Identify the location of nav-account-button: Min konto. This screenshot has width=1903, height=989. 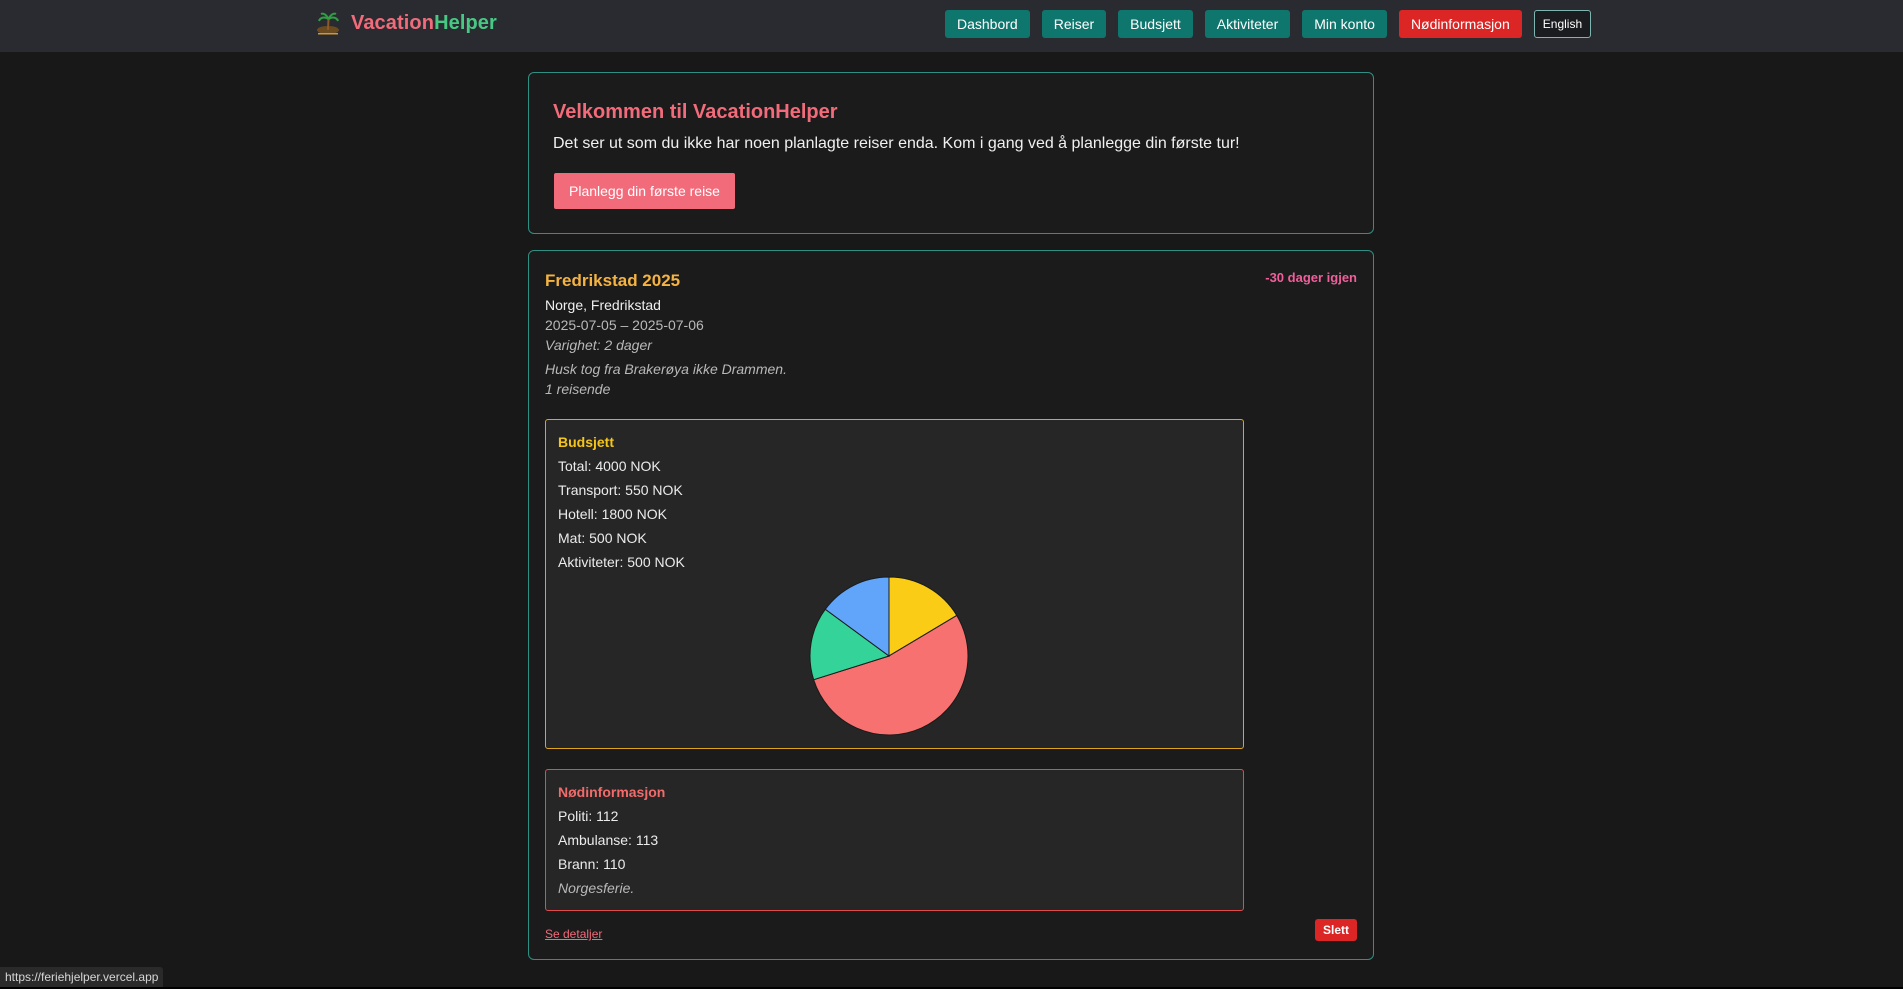
(1344, 24).